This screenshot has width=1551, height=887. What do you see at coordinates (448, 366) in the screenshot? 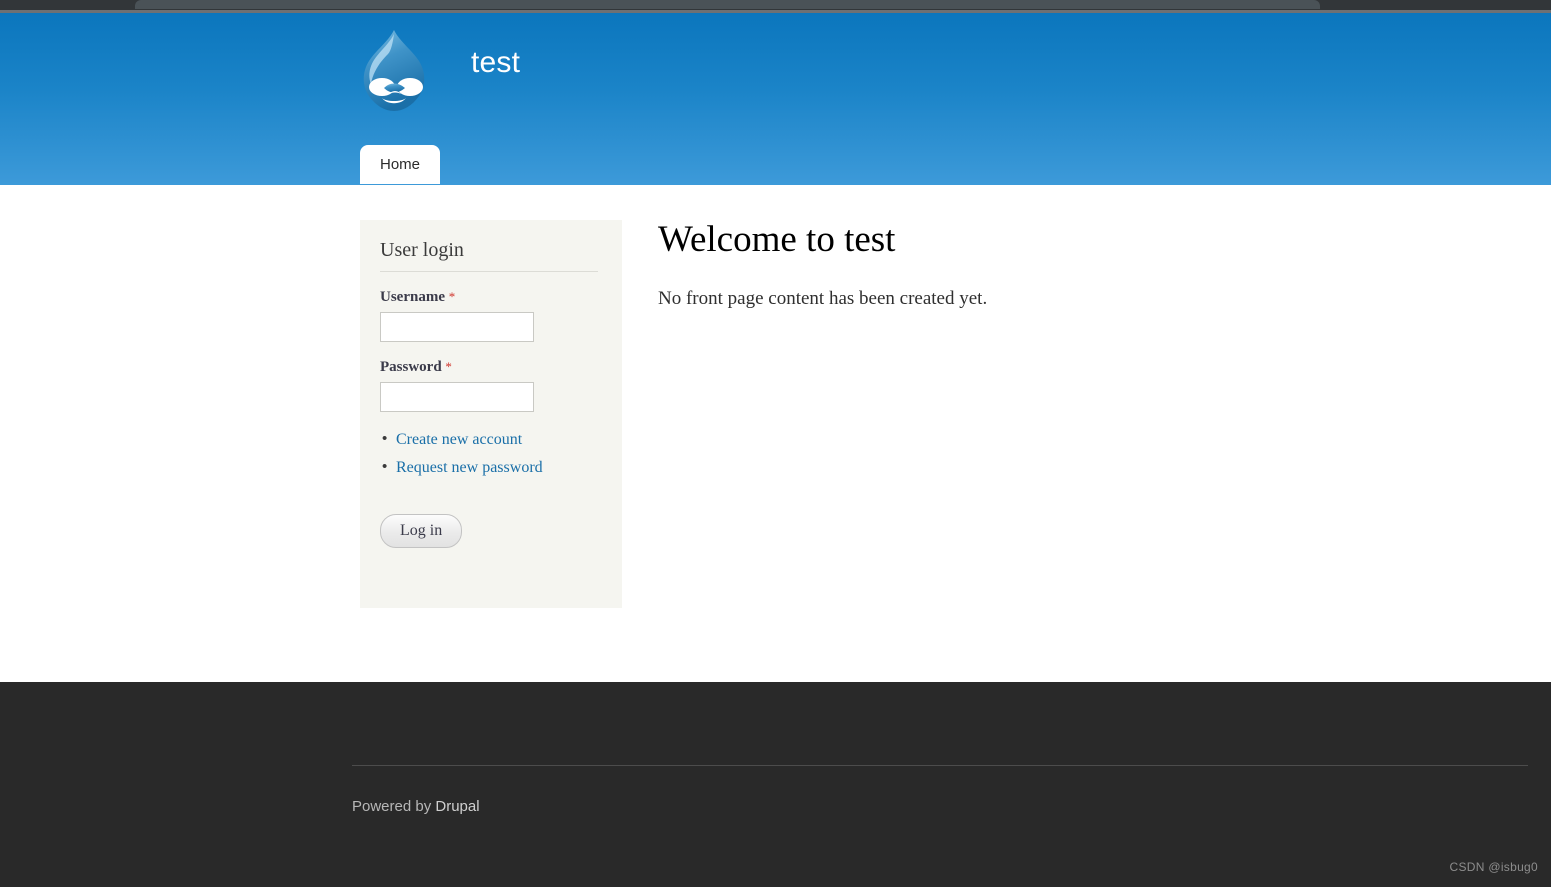
I see `password-required-marker: *` at bounding box center [448, 366].